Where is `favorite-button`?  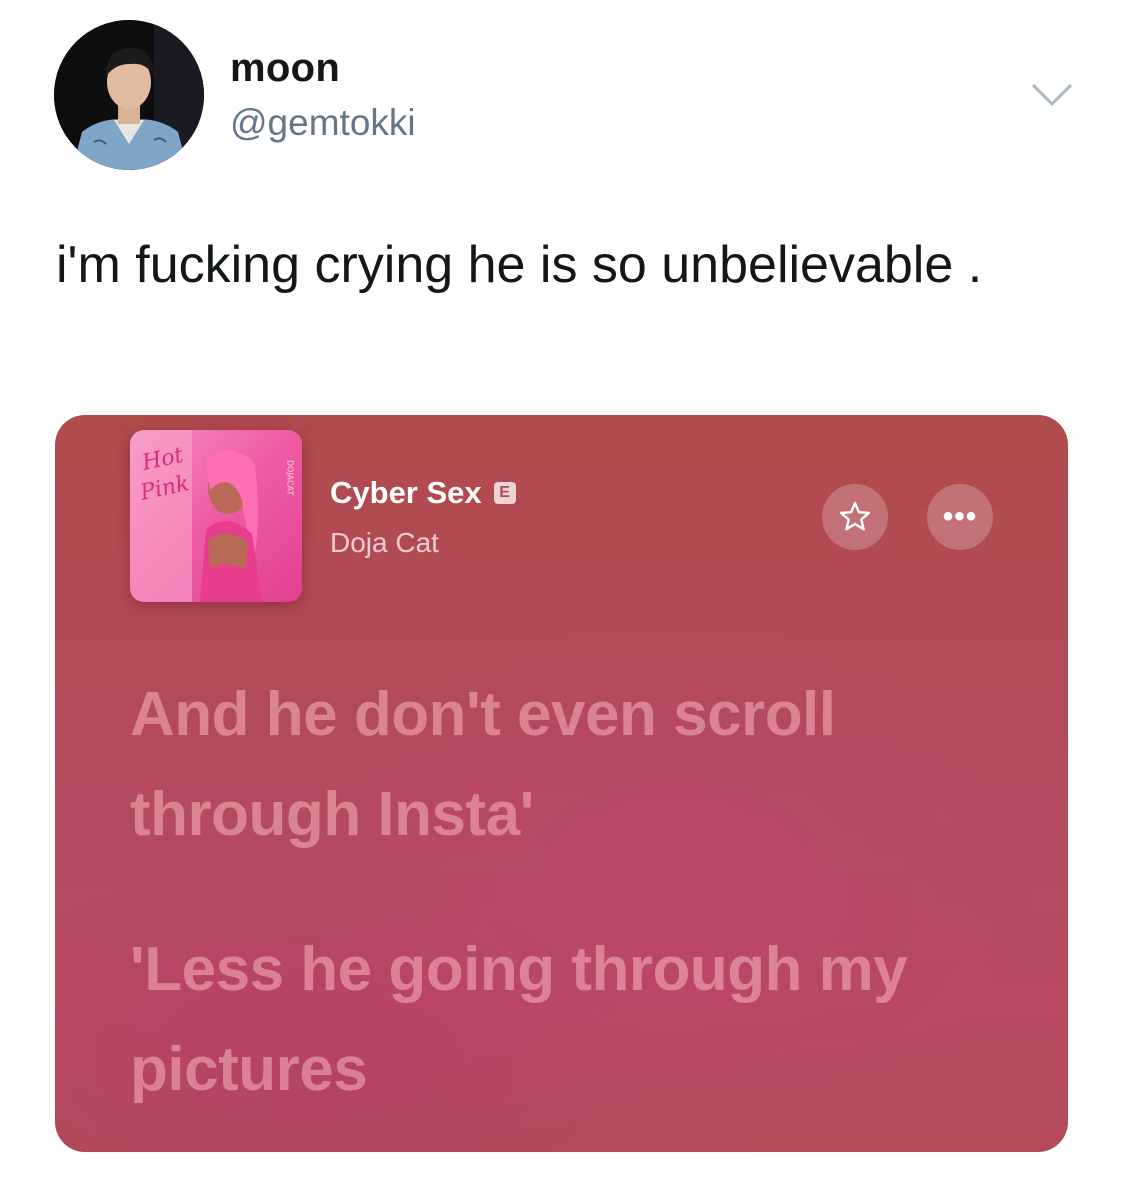
favorite-button is located at coordinates (855, 517).